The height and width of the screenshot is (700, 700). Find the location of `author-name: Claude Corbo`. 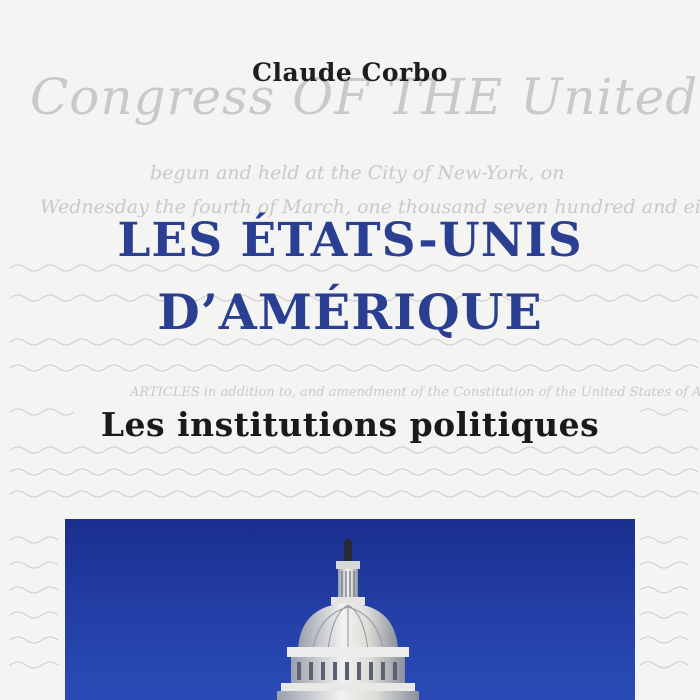

author-name: Claude Corbo is located at coordinates (350, 72).